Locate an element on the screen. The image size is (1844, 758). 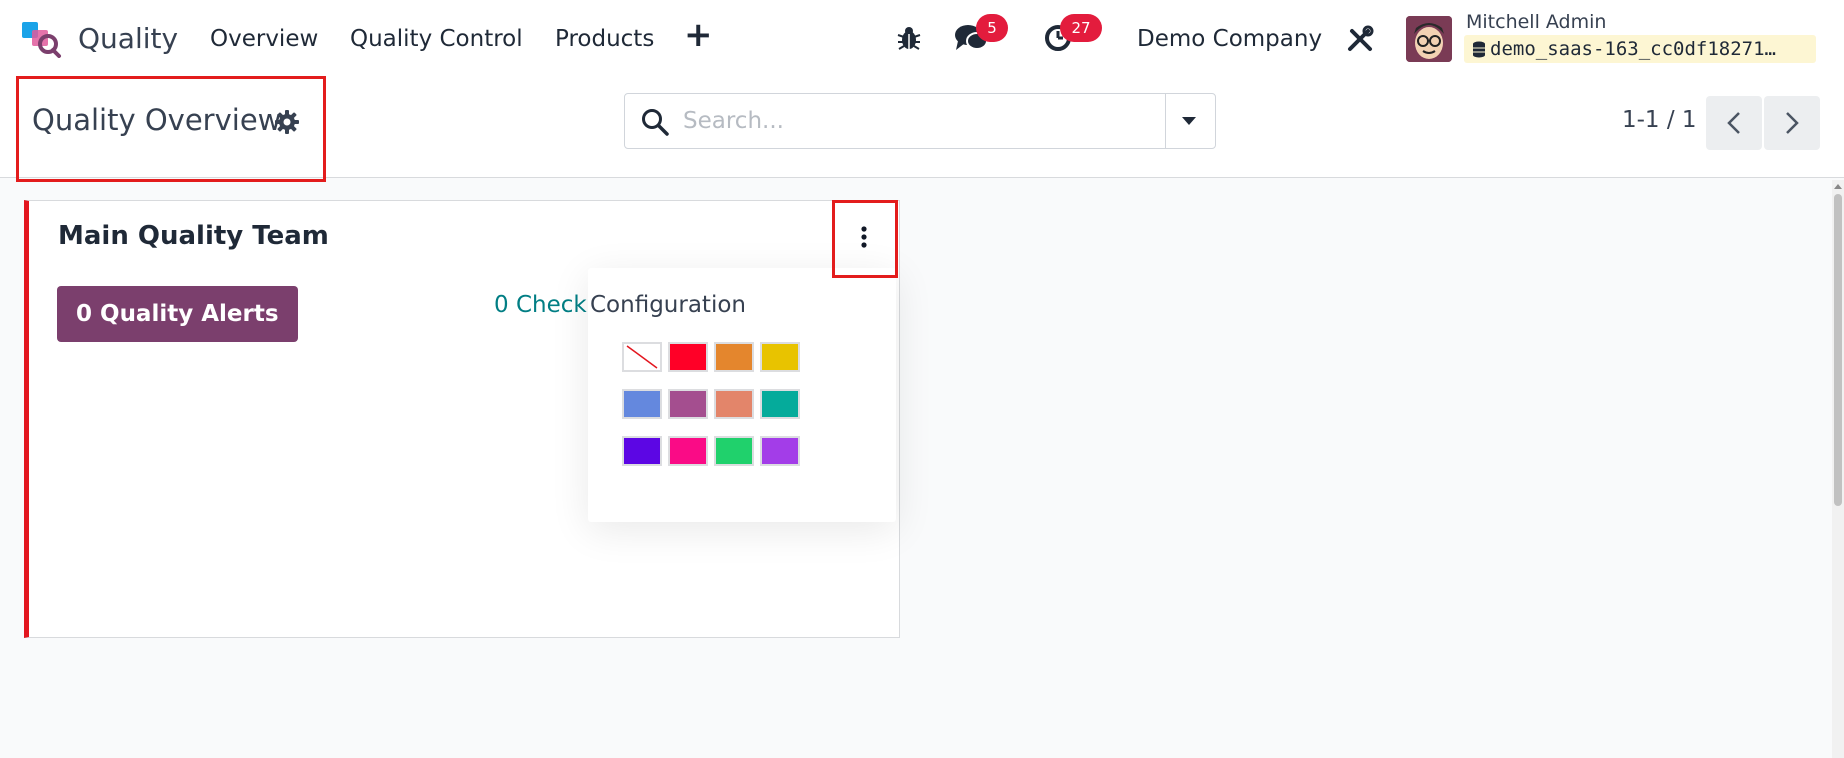
pager-next-button is located at coordinates (1792, 123).